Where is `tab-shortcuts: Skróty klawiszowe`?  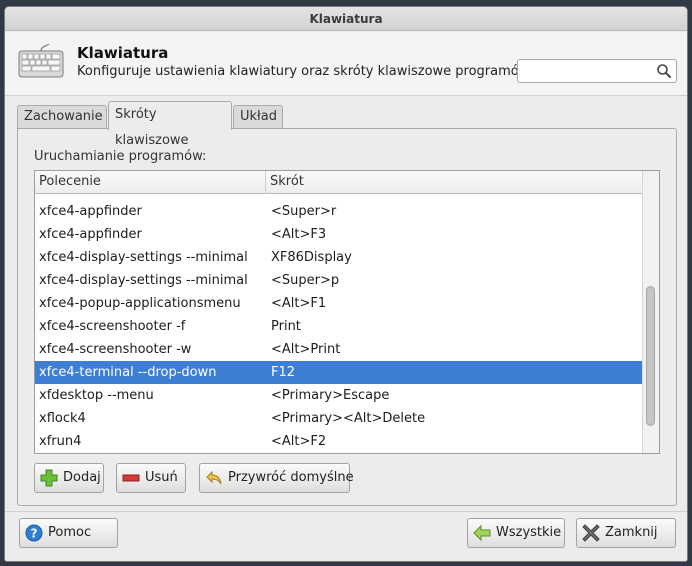 tab-shortcuts: Skróty klawiszowe is located at coordinates (170, 124).